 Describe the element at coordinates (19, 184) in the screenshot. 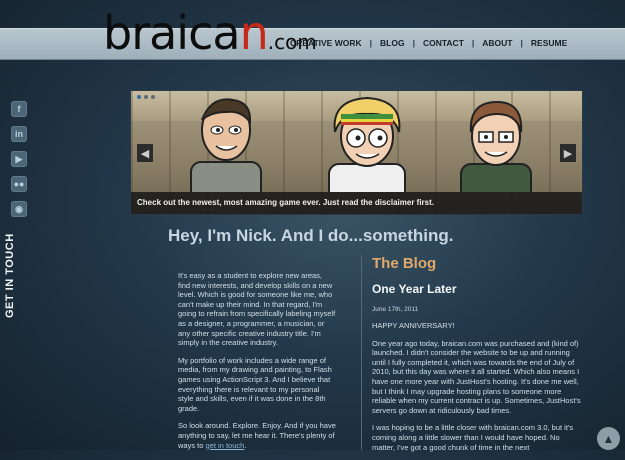

I see `flickr-icon: ●●` at that location.